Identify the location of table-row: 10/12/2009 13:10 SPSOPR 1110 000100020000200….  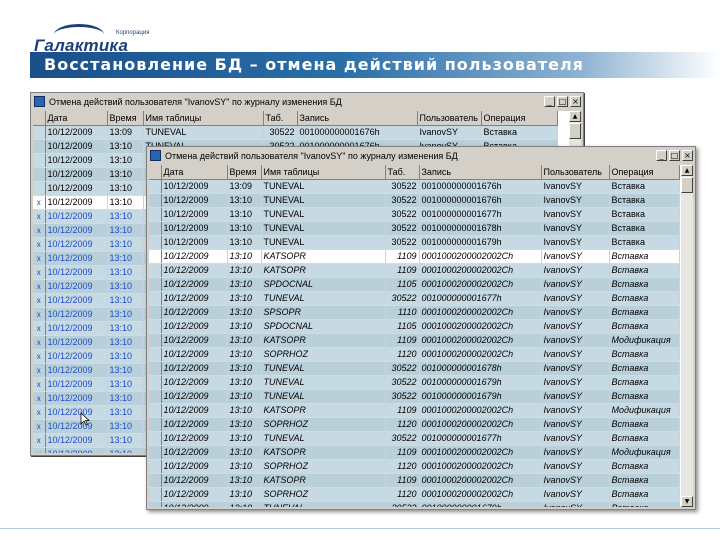
(414, 312).